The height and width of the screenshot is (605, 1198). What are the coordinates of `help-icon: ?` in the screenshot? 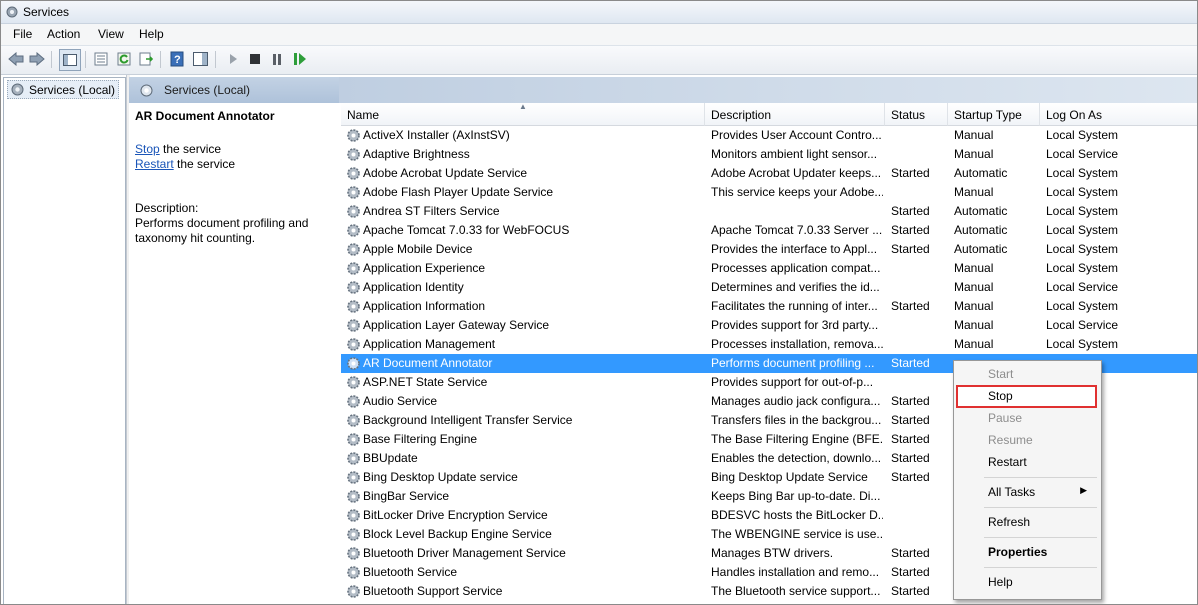 It's located at (177, 59).